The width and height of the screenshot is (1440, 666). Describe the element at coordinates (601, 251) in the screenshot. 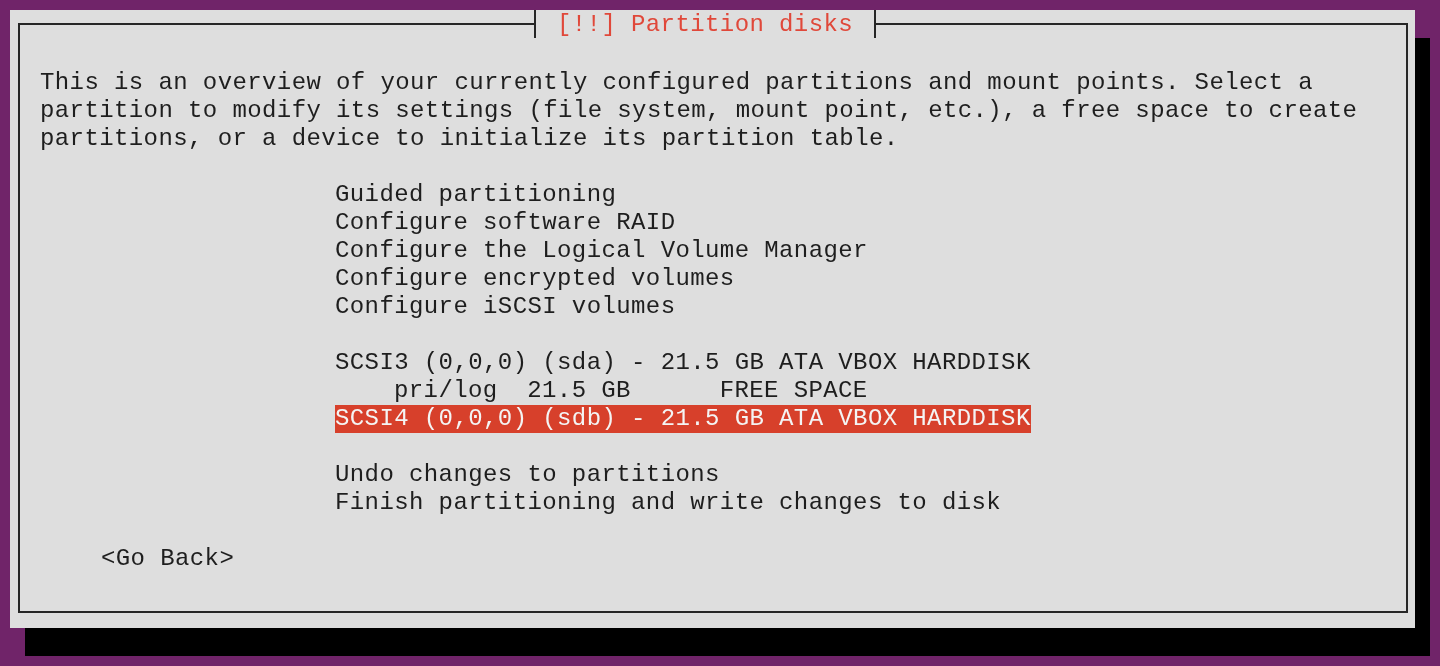

I see `menu-item: Configure the Logical Volume Manager` at that location.